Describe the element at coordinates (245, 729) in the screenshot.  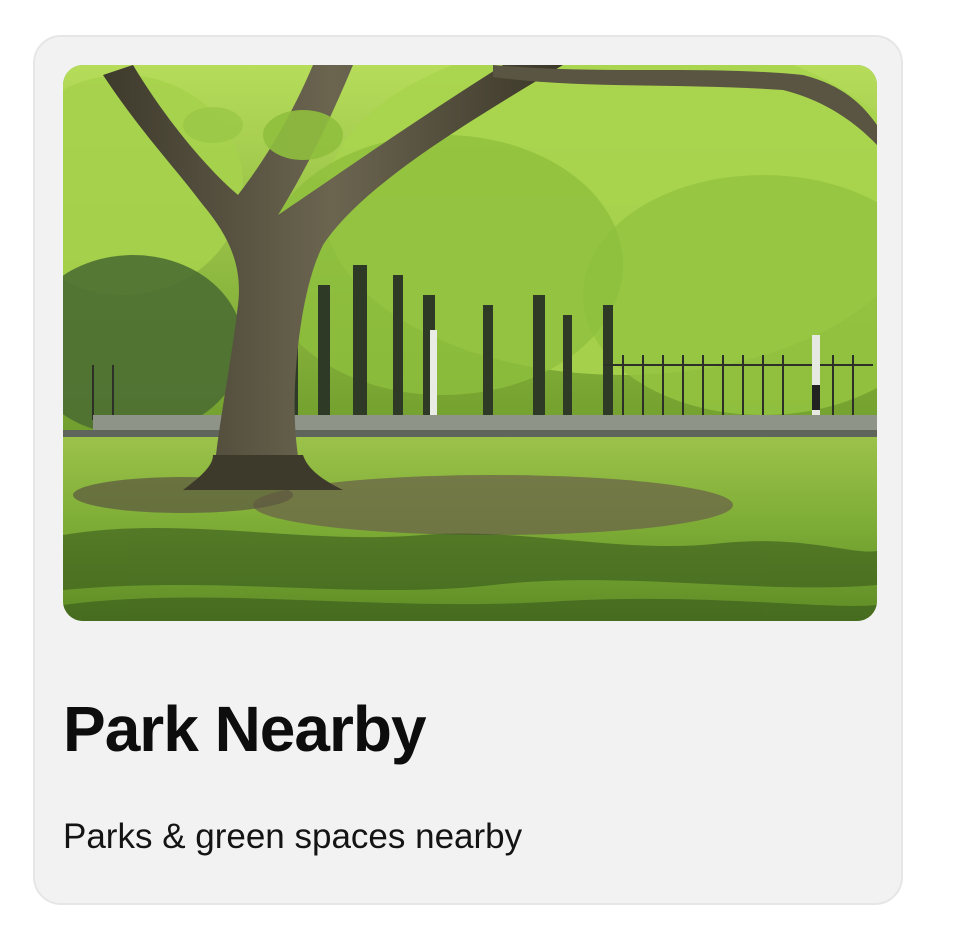
I see `card-title: Park Nearby` at that location.